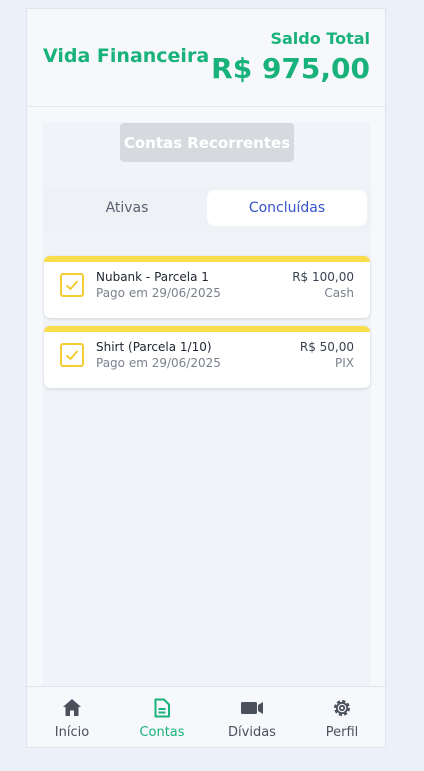  I want to click on balance-label: Saldo Total, so click(320, 38).